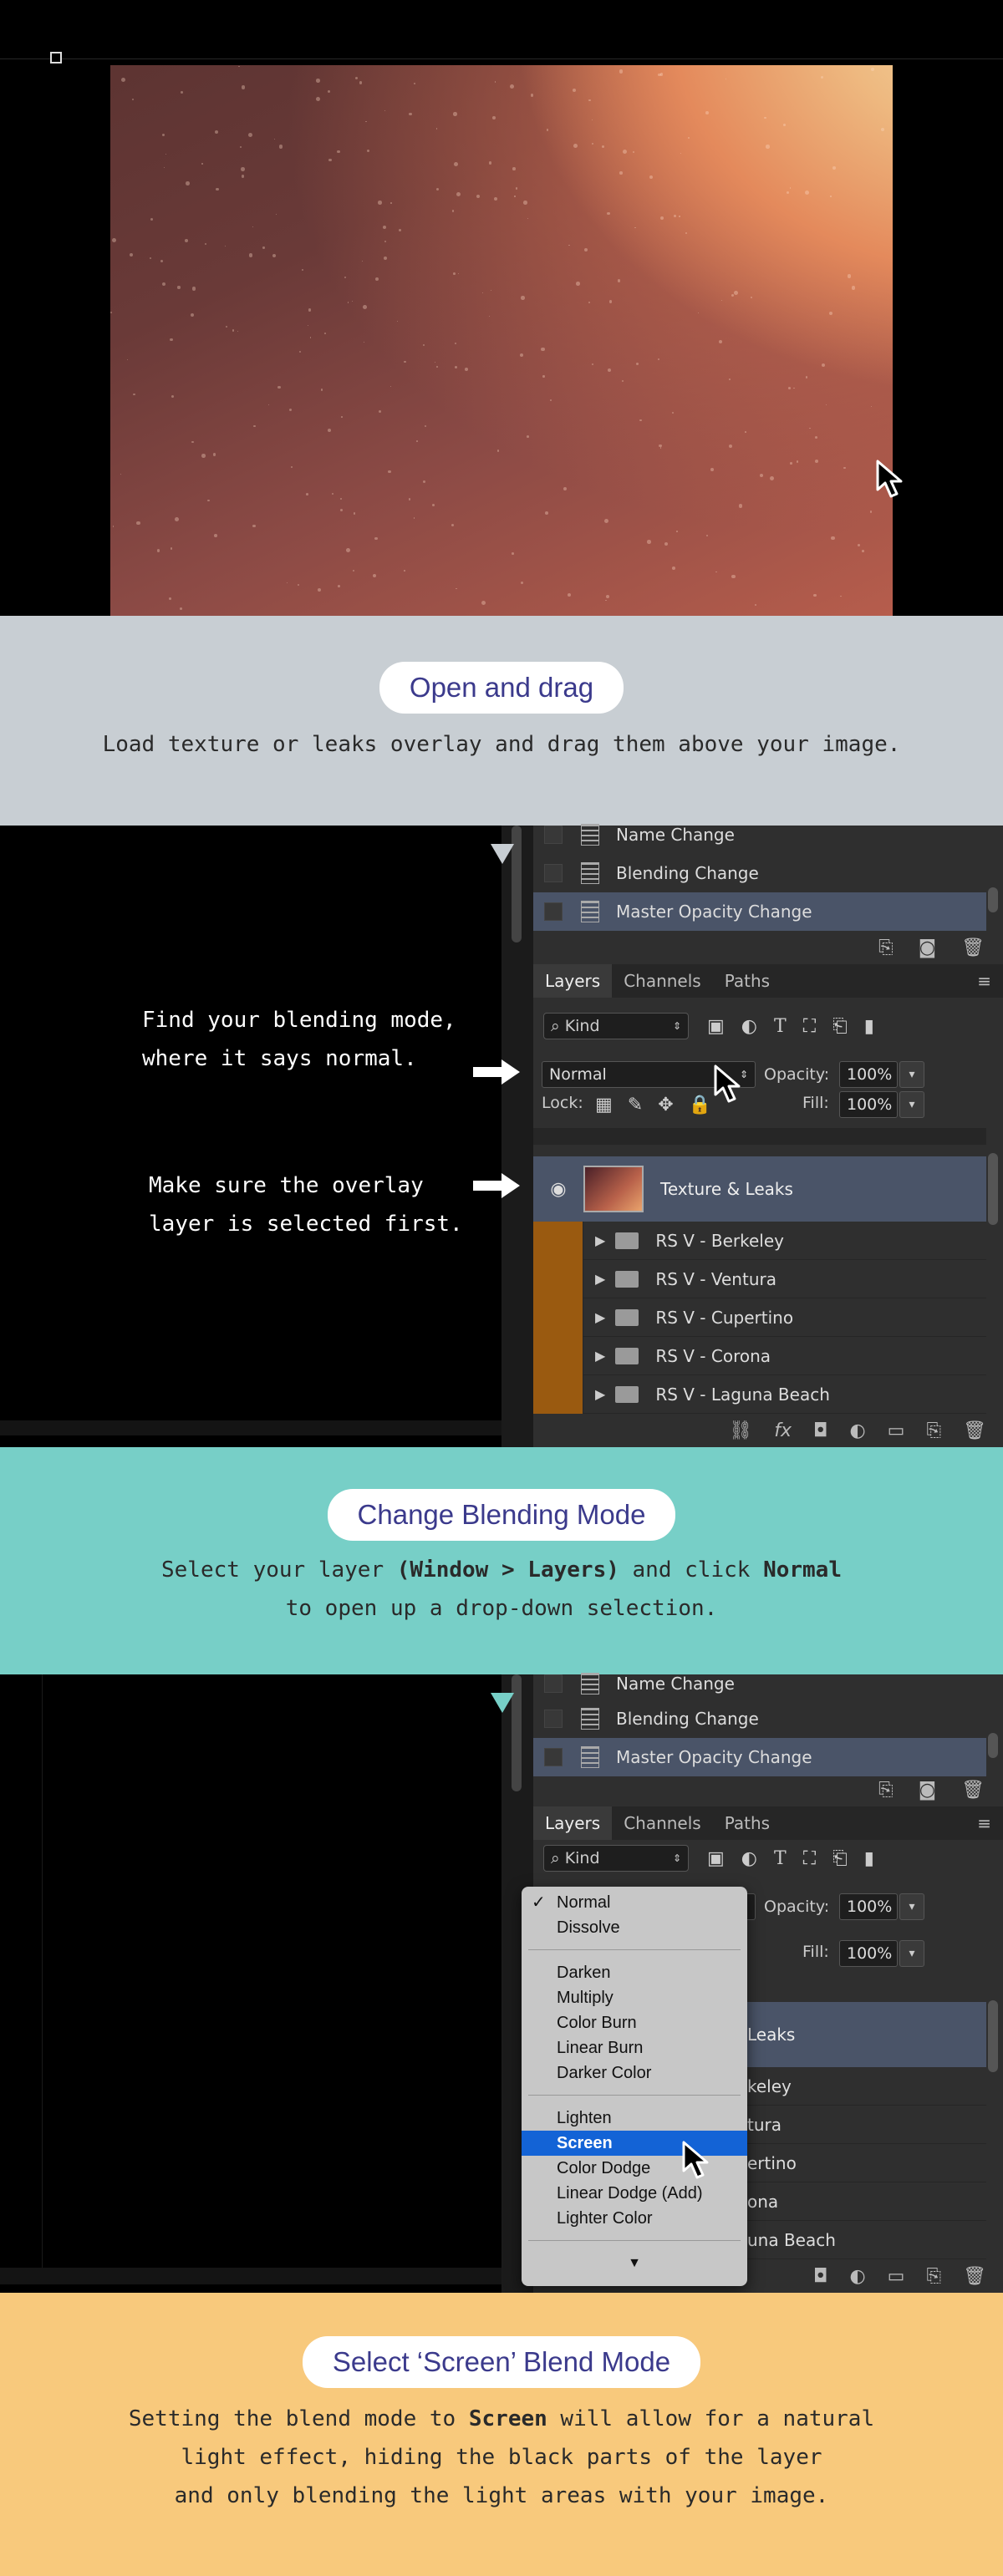 This screenshot has width=1003, height=2576. Describe the element at coordinates (634, 1998) in the screenshot. I see `menu-item-multiply: Multiply` at that location.